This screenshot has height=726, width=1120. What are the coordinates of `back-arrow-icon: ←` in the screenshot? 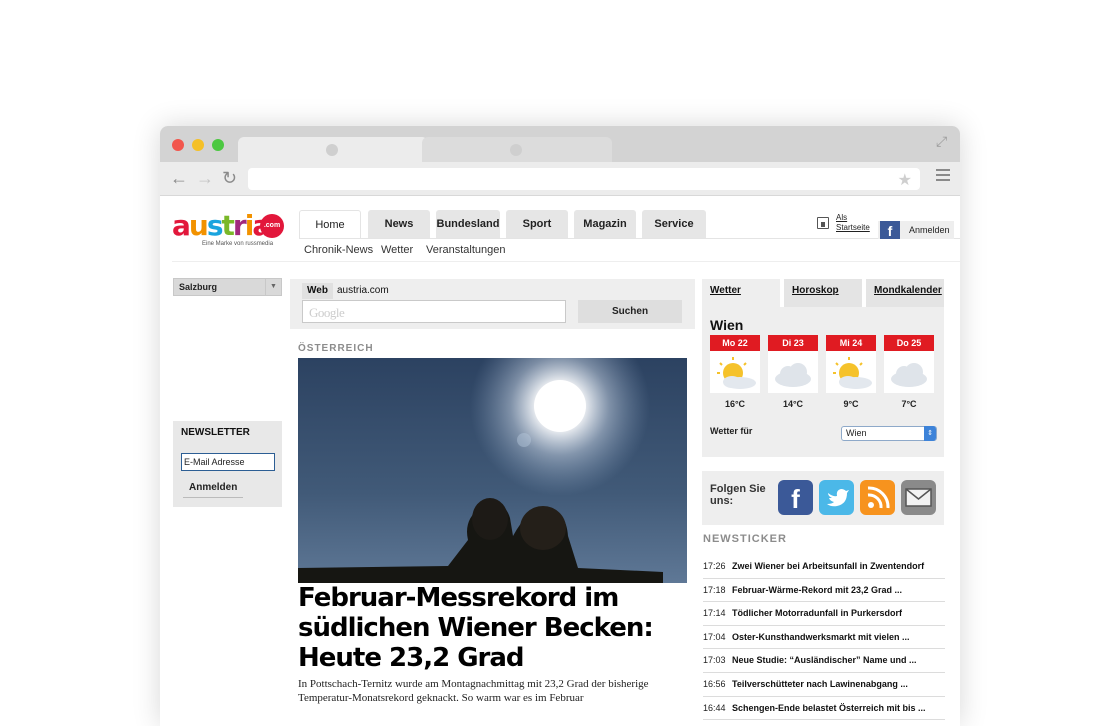 It's located at (179, 178).